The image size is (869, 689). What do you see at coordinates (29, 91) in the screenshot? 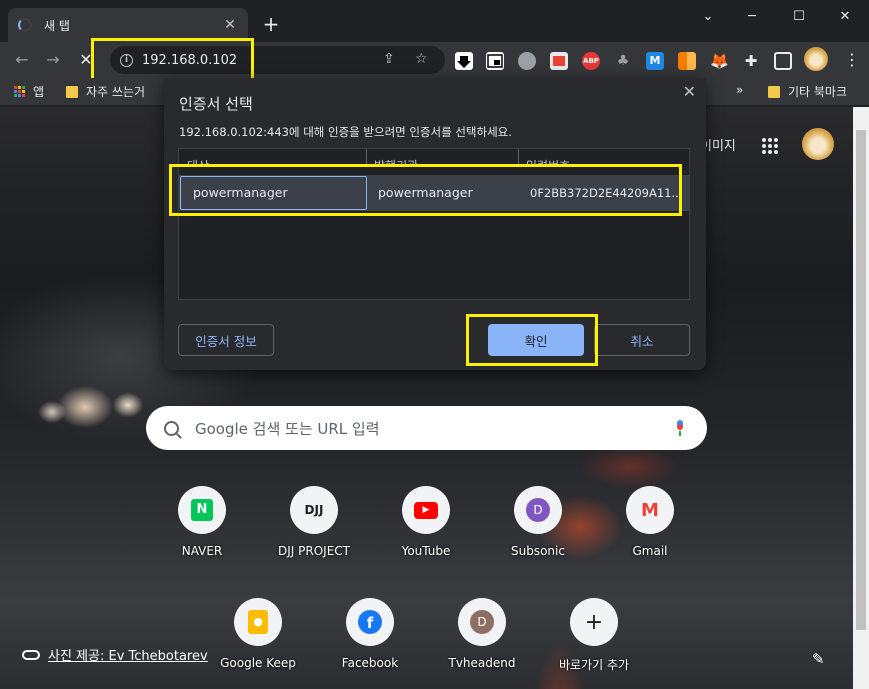
I see `bookmark-apps: 앱` at bounding box center [29, 91].